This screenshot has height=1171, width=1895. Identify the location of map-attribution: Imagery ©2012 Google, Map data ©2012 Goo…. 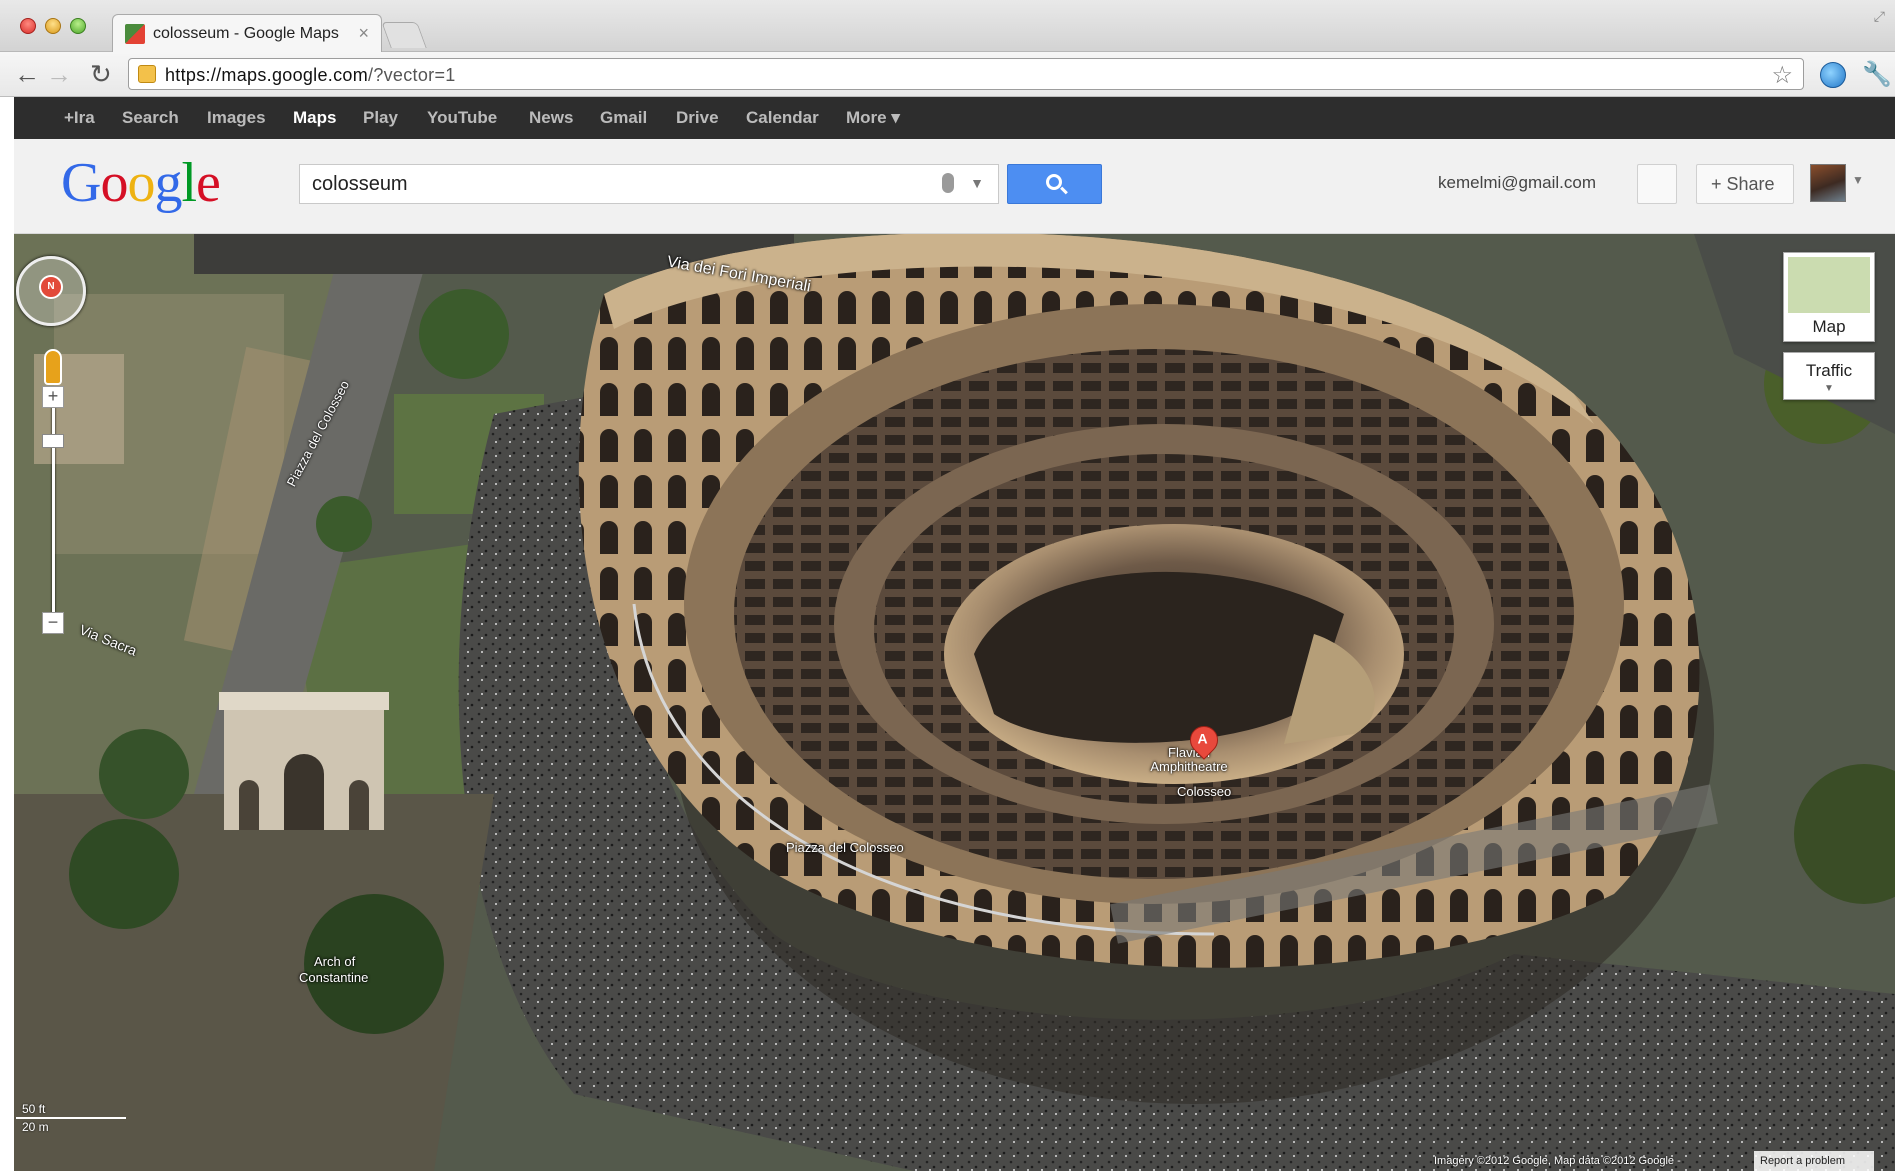
(1557, 1161).